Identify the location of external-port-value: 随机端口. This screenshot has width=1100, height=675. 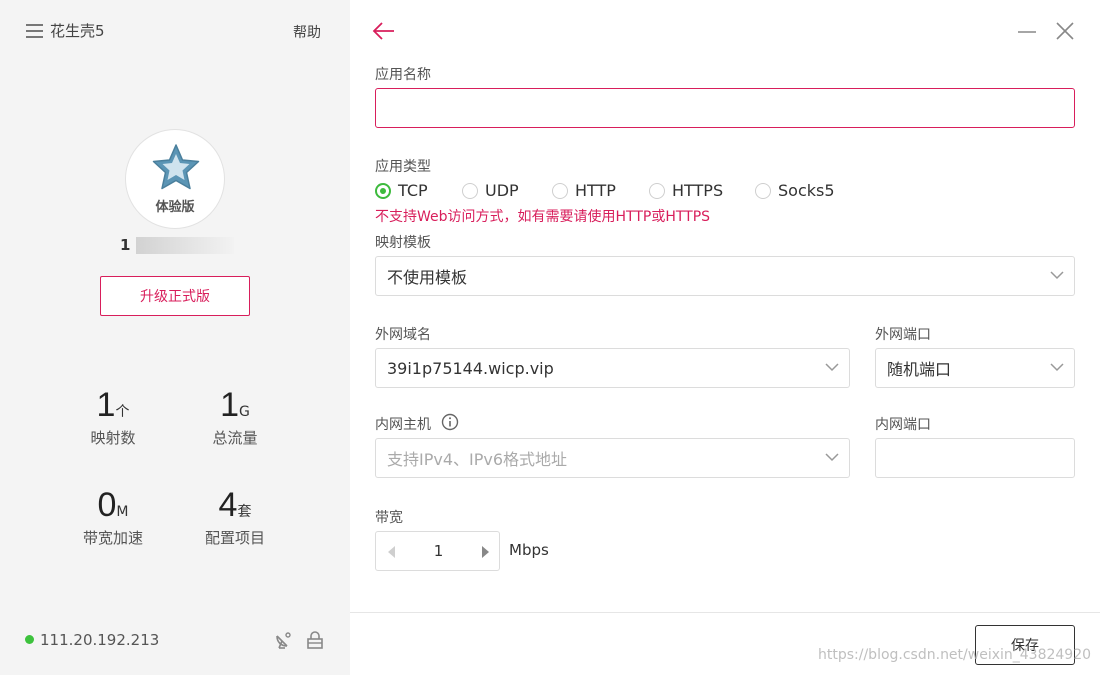
(919, 369).